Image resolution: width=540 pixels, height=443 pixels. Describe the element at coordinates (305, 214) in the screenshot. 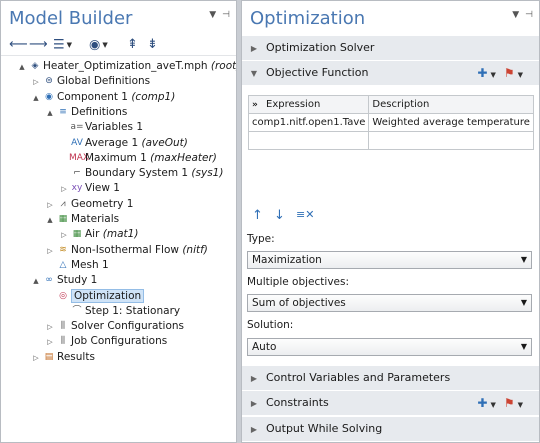

I see `delete-rows-icon: ≡✕` at that location.